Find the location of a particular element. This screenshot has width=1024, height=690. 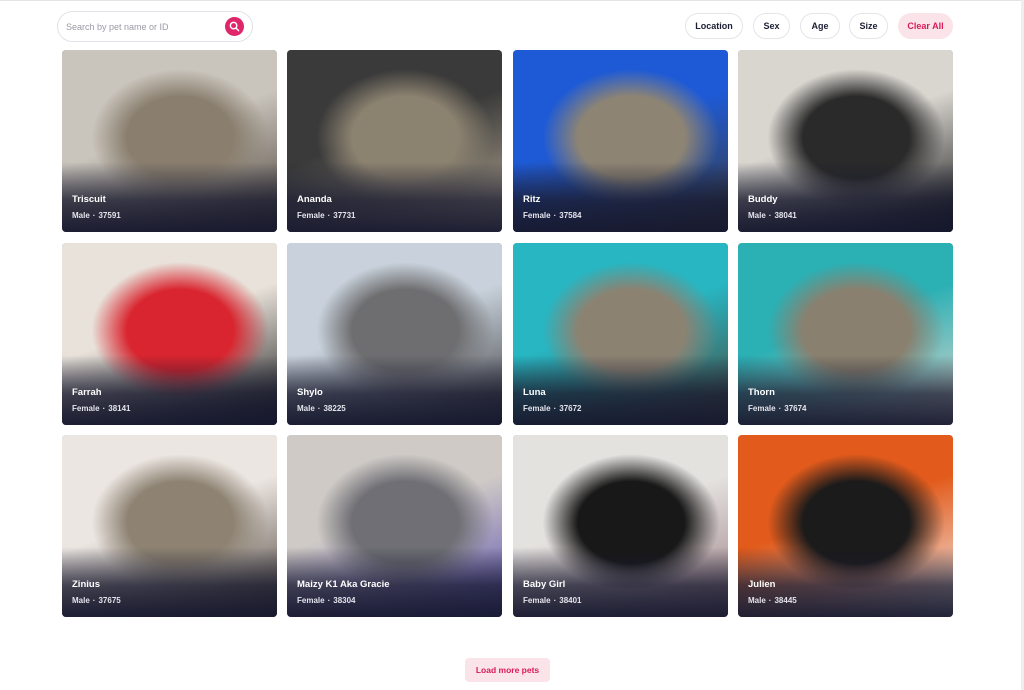

search-box is located at coordinates (155, 26).